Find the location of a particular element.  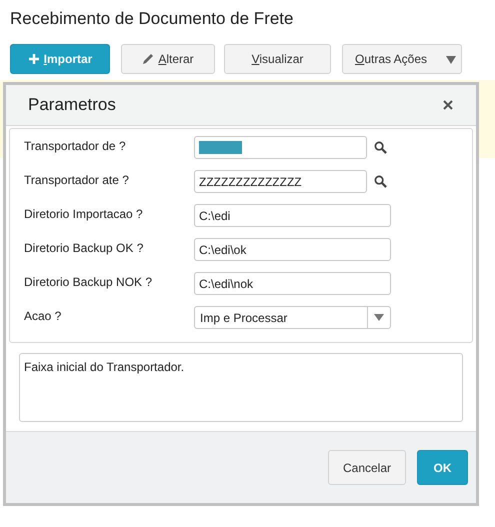

dialog-title: Parametros is located at coordinates (72, 105).